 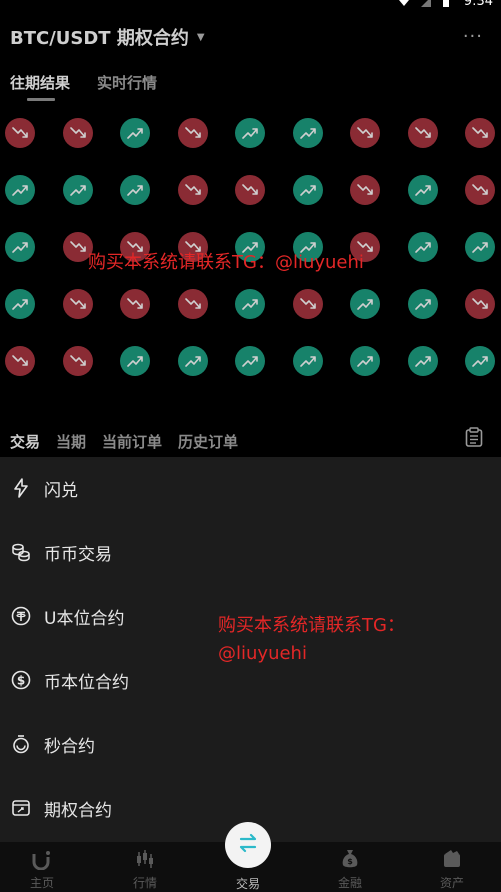 I want to click on orders-list-icon, so click(x=474, y=439).